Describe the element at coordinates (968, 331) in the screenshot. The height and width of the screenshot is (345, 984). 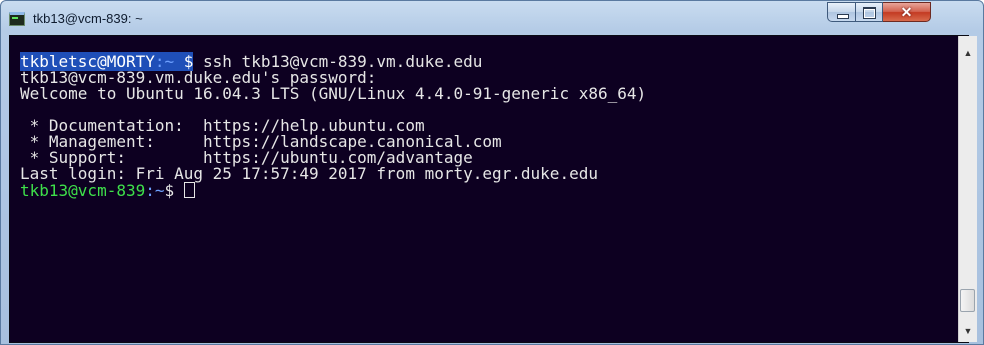
I see `scroll-down-icon: ▼` at that location.